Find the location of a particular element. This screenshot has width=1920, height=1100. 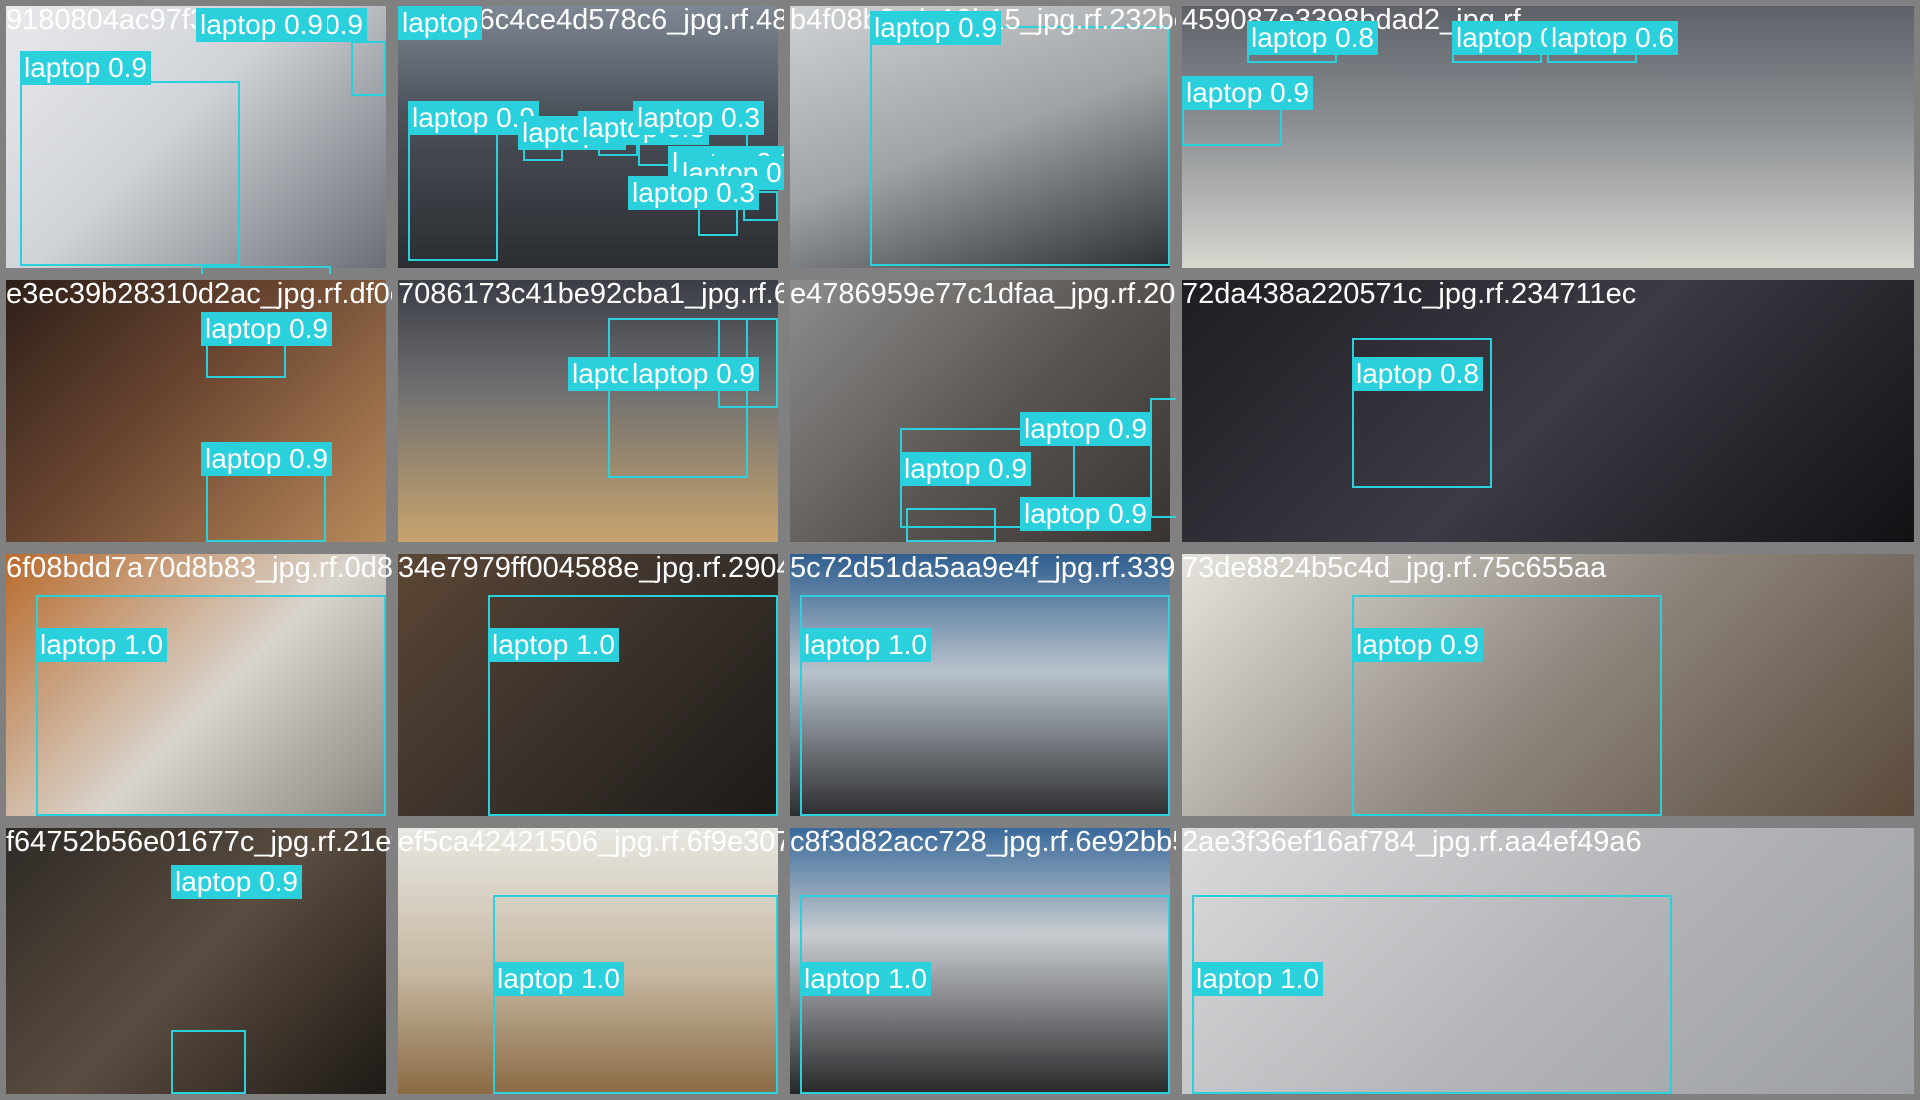

tile-photo is located at coordinates (1548, 411).